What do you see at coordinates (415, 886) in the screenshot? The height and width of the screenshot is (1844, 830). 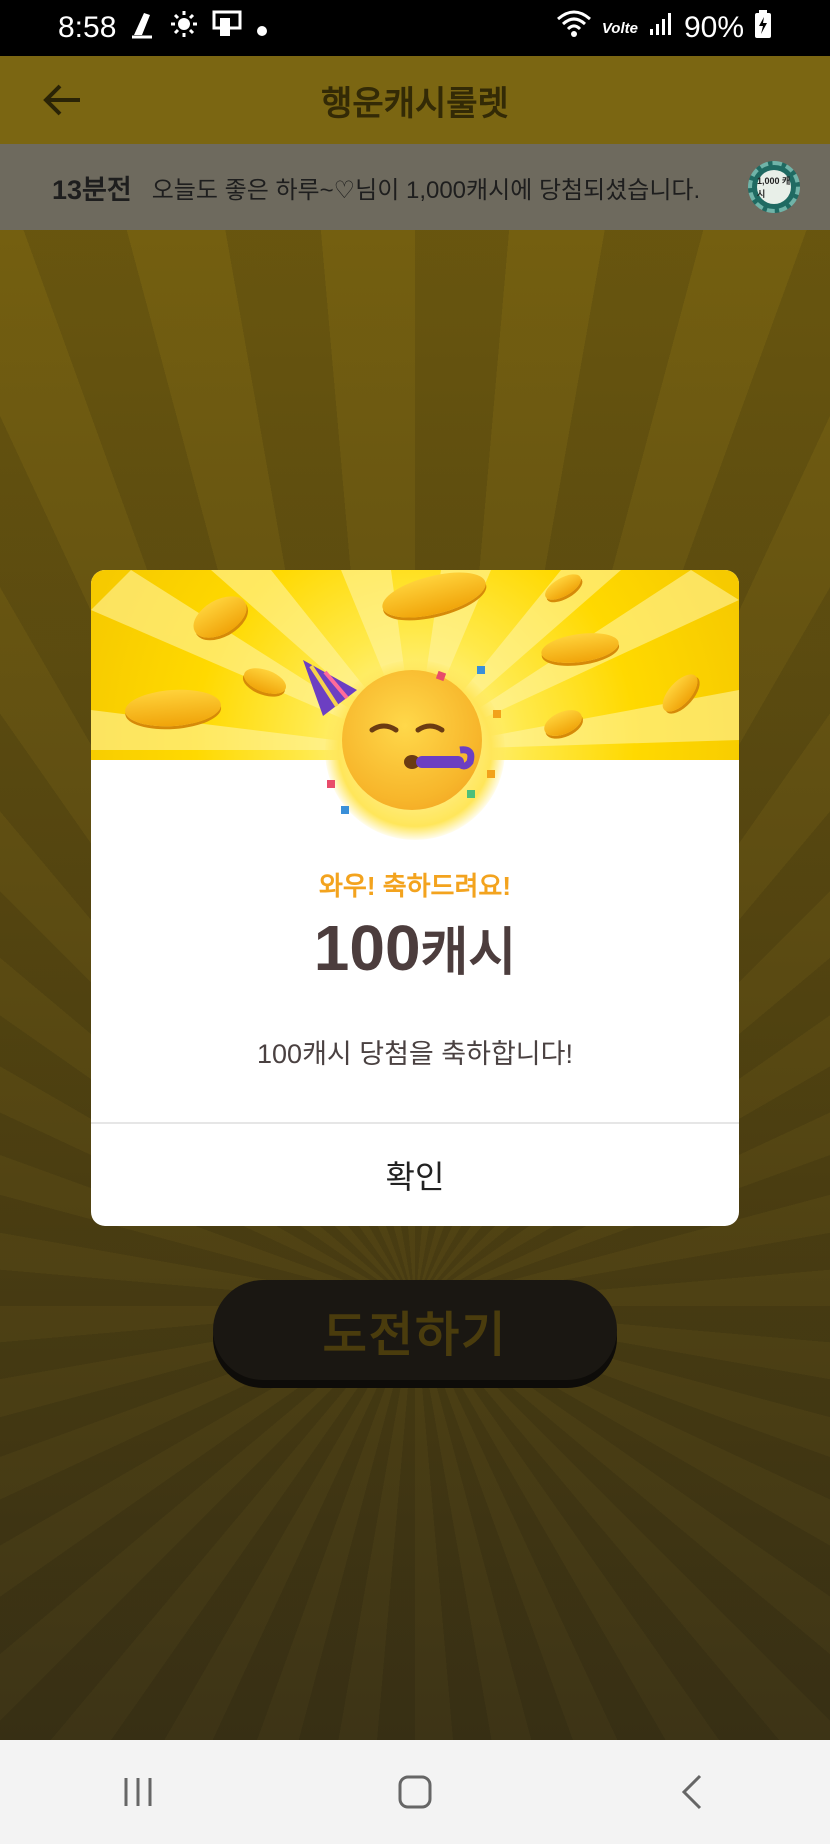 I see `congrats-text: 와우! 축하드려요!` at bounding box center [415, 886].